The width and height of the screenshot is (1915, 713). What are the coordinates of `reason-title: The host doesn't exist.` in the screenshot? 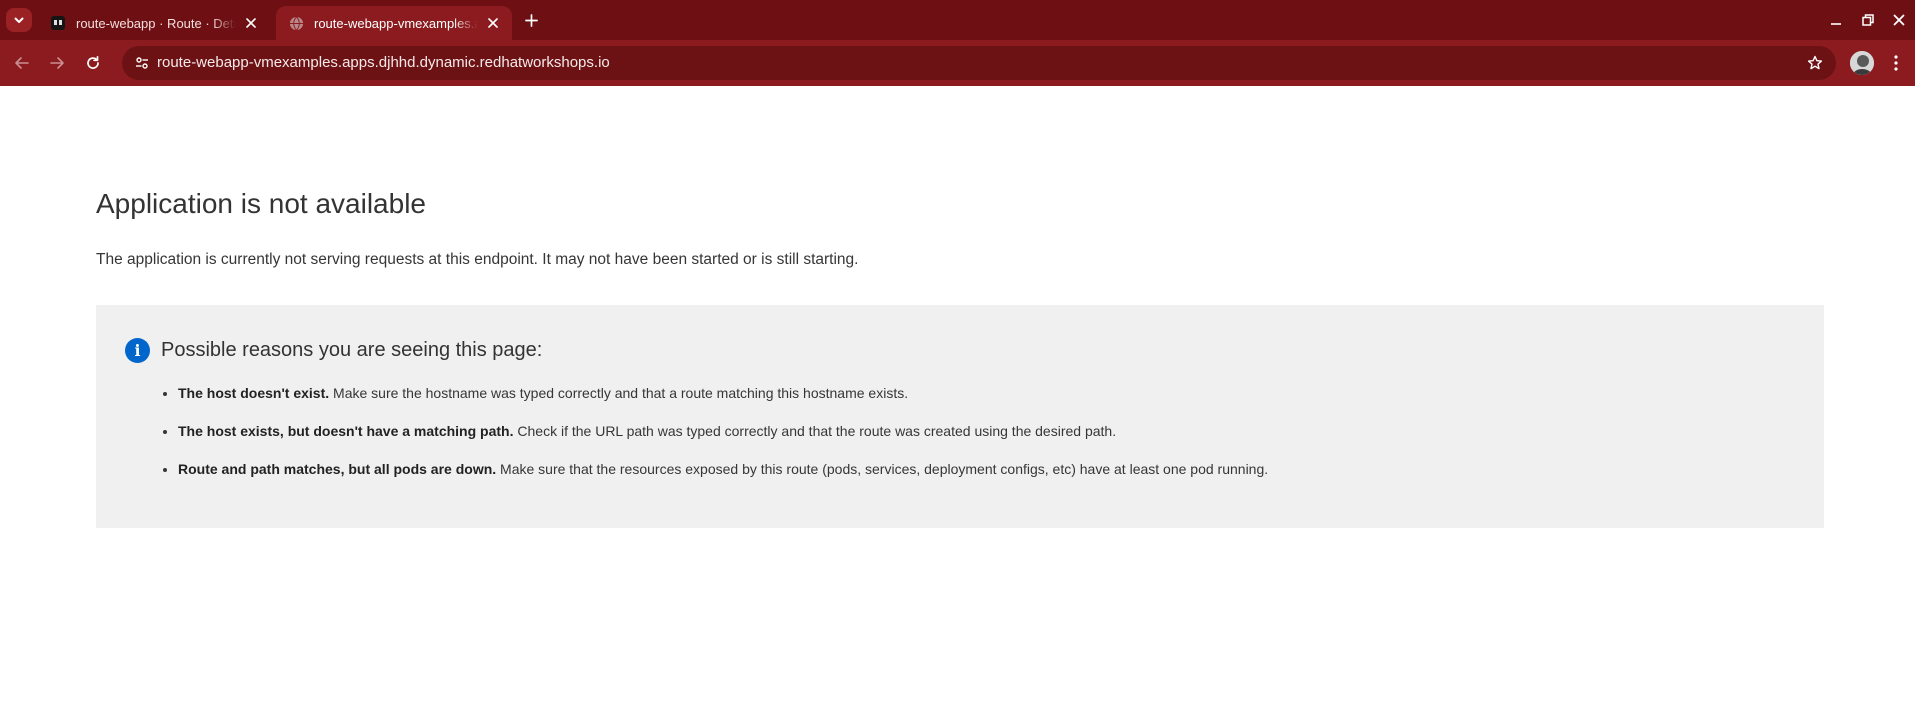 It's located at (254, 393).